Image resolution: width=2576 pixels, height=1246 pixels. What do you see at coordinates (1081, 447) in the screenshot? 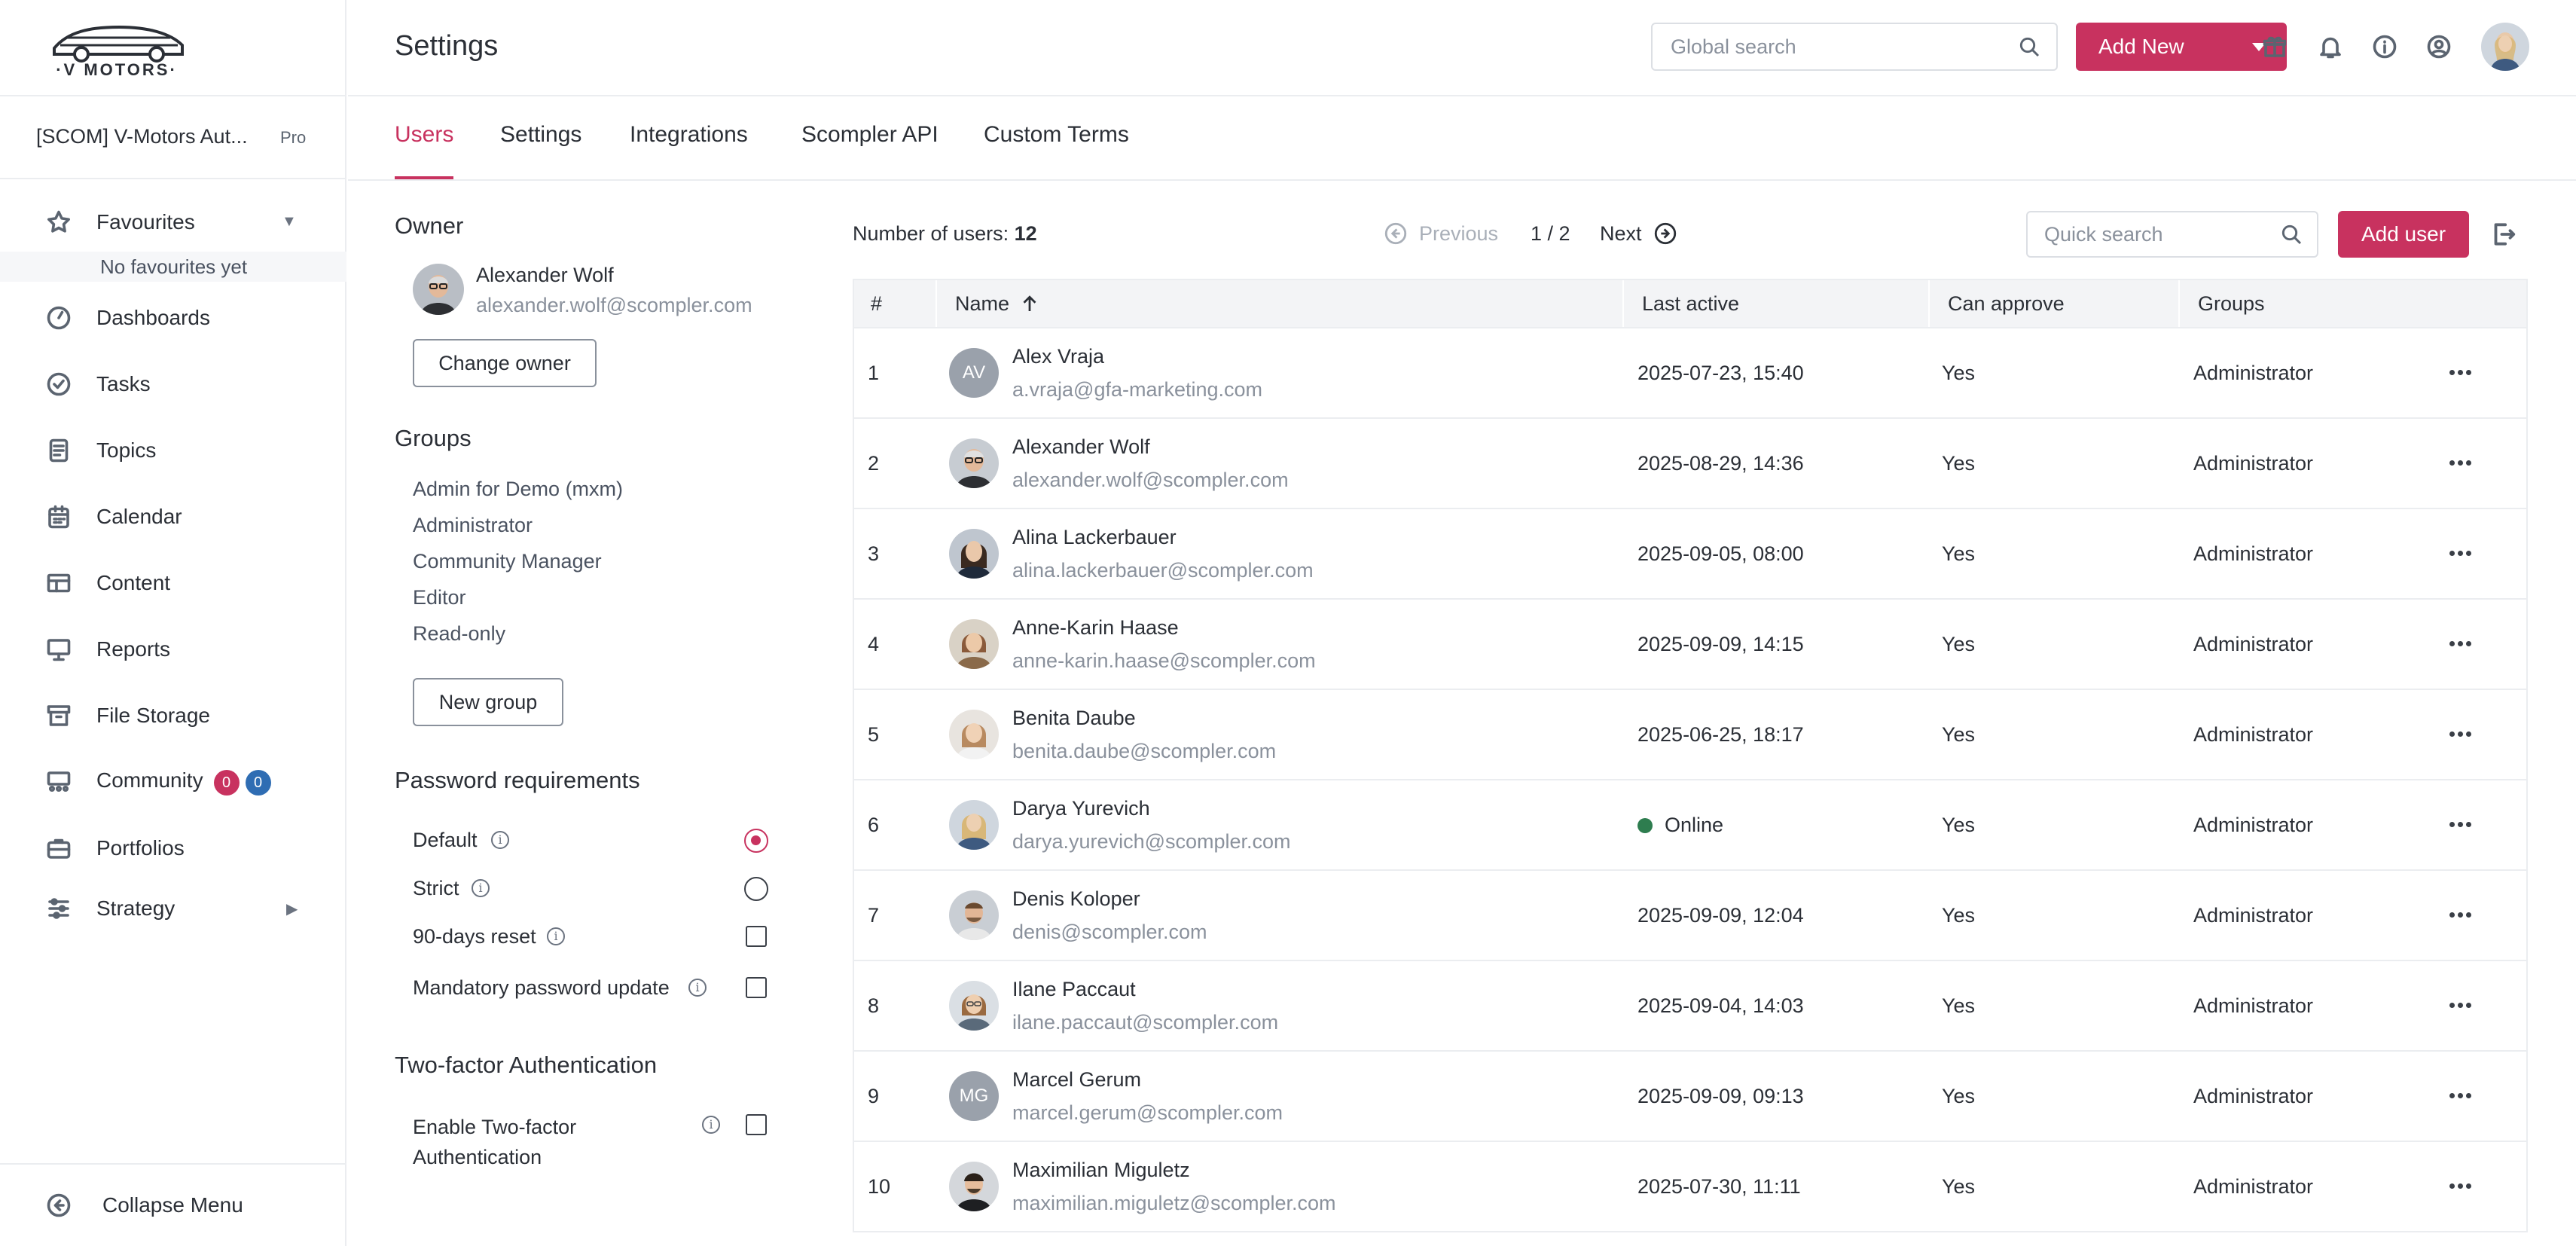
I see `user-name: Alexander Wolf` at bounding box center [1081, 447].